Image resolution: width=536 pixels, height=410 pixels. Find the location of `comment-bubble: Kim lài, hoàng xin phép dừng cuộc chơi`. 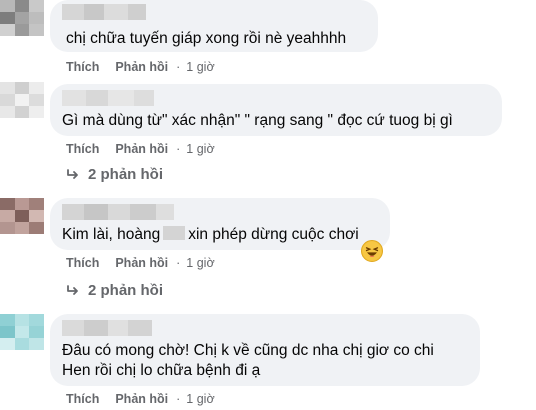

comment-bubble: Kim lài, hoàng xin phép dừng cuộc chơi is located at coordinates (220, 224).